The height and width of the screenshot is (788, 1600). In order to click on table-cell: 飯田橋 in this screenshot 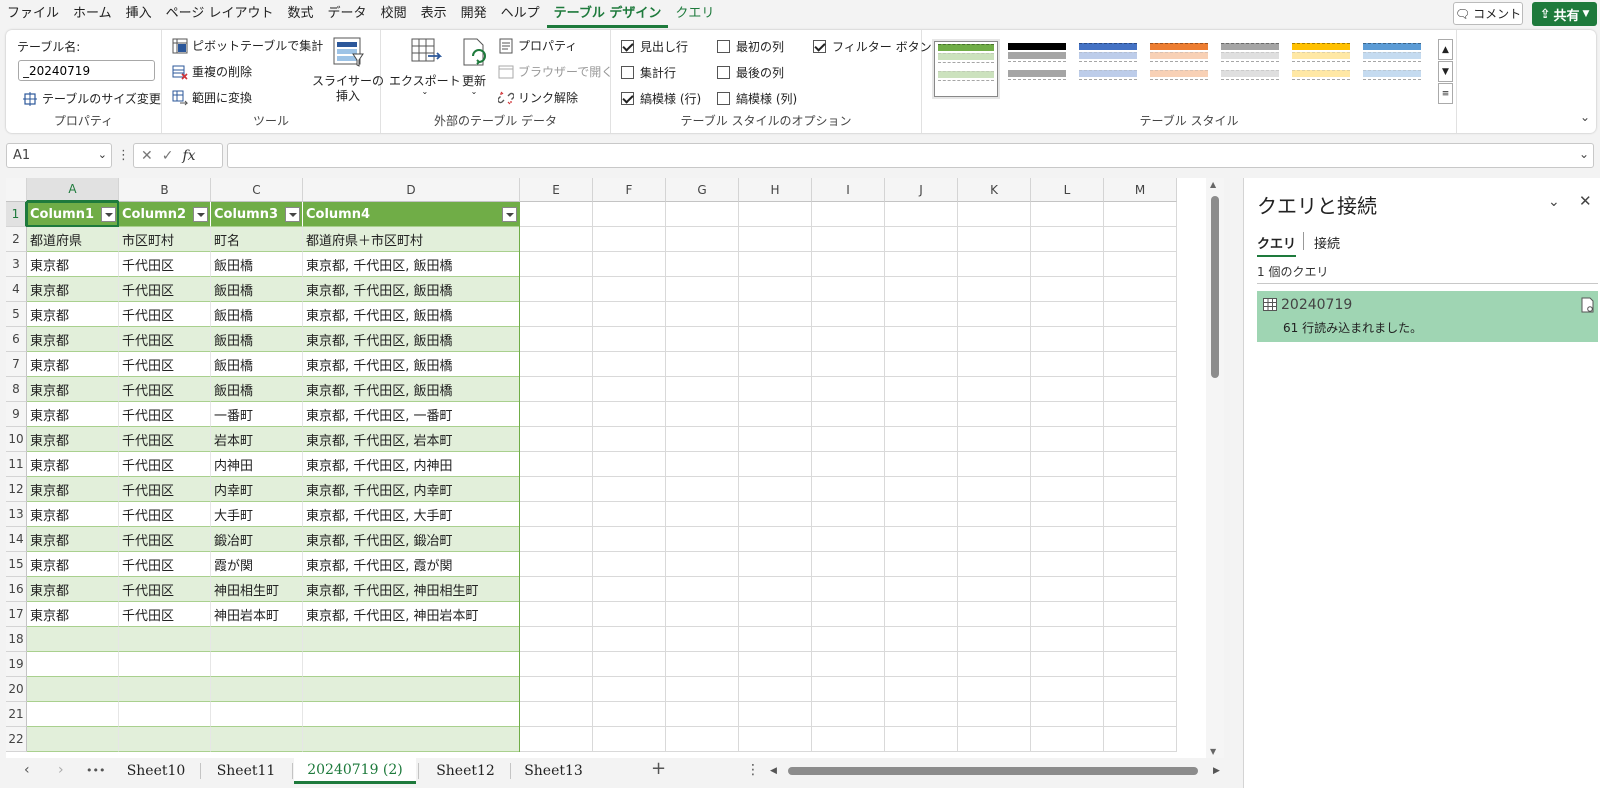, I will do `click(257, 314)`.